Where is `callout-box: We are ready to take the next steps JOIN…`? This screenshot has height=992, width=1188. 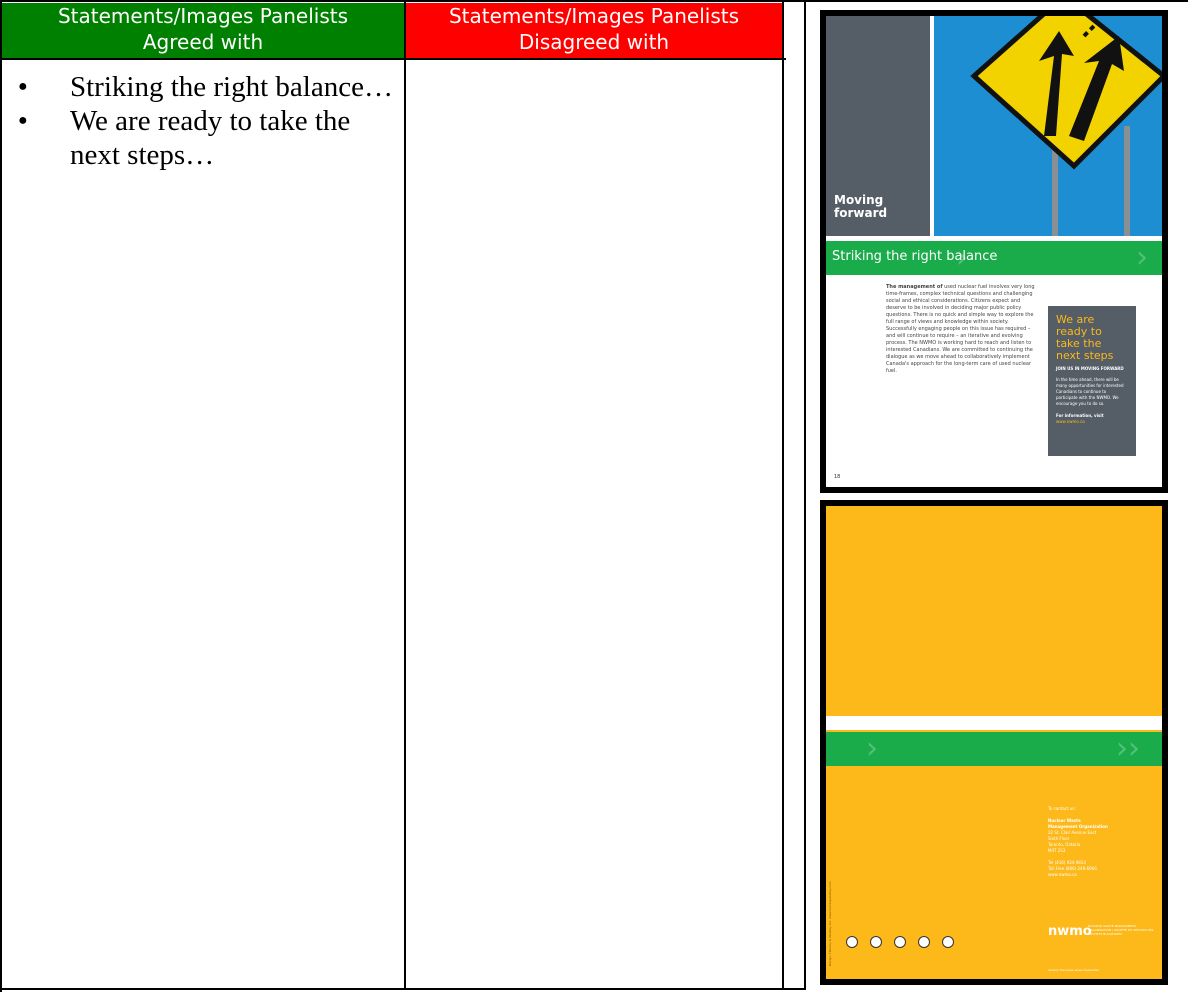
callout-box: We are ready to take the next steps JOIN… is located at coordinates (1092, 381).